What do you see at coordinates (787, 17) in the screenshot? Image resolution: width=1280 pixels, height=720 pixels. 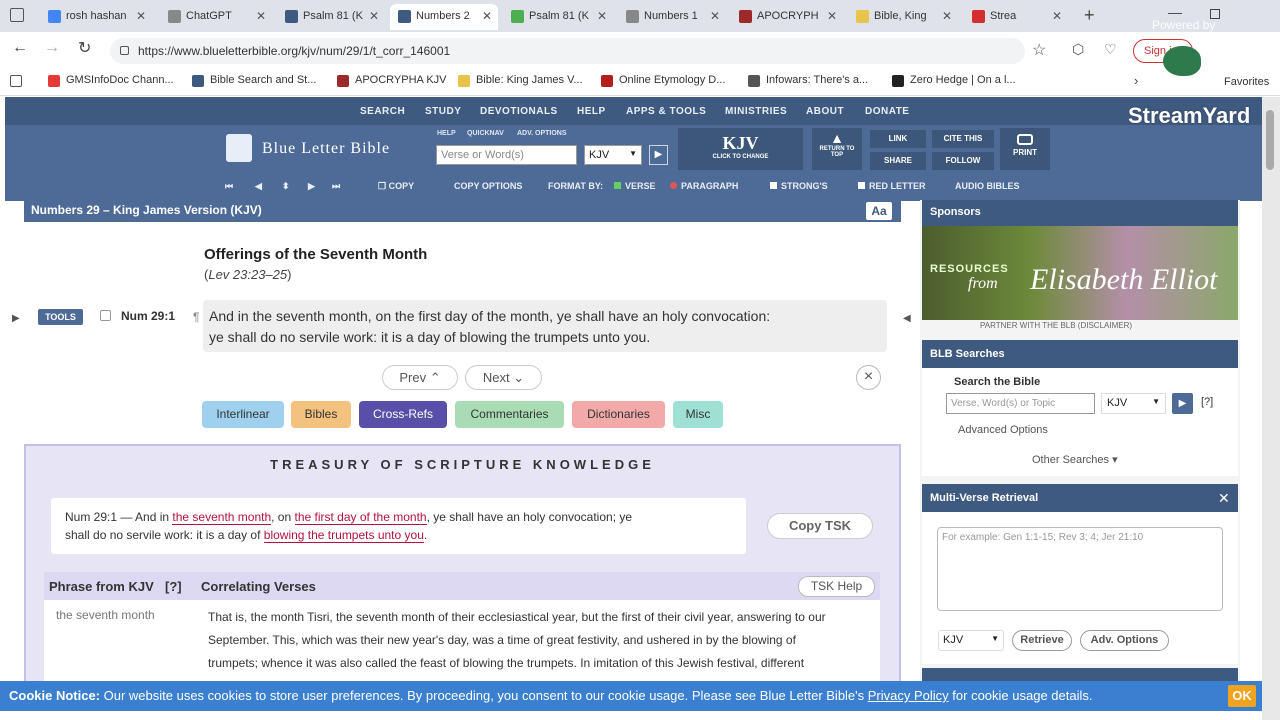 I see `browser-tab: APOCRYPH ✕` at bounding box center [787, 17].